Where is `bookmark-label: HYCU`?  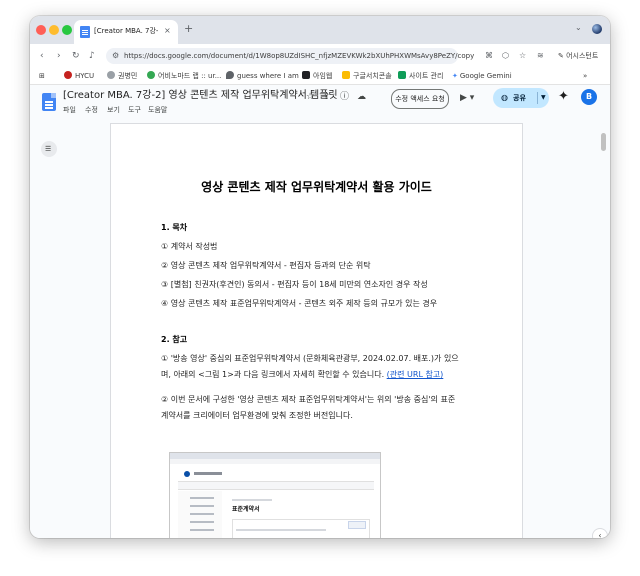
bookmark-label: HYCU is located at coordinates (85, 76).